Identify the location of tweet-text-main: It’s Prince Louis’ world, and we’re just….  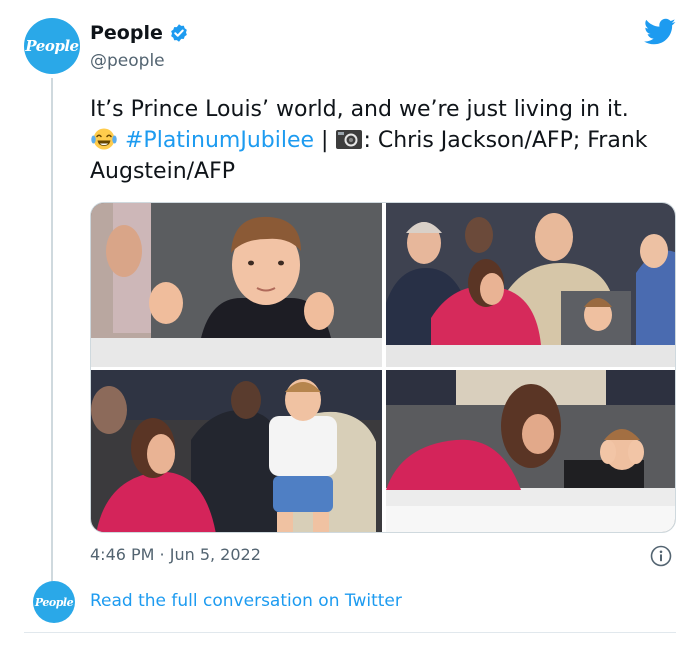
(359, 109).